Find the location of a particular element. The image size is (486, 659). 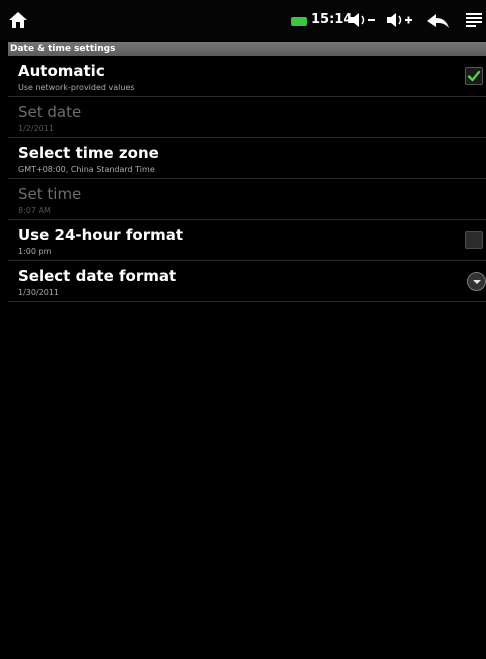

section-header: Date & time settings is located at coordinates (247, 49).